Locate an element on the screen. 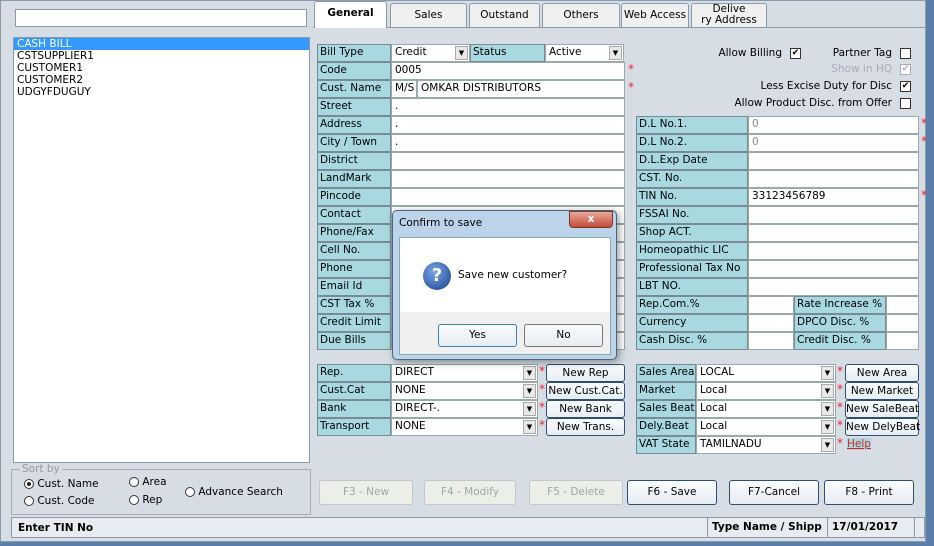 Image resolution: width=934 pixels, height=546 pixels. dialog-close-button: x is located at coordinates (591, 219).